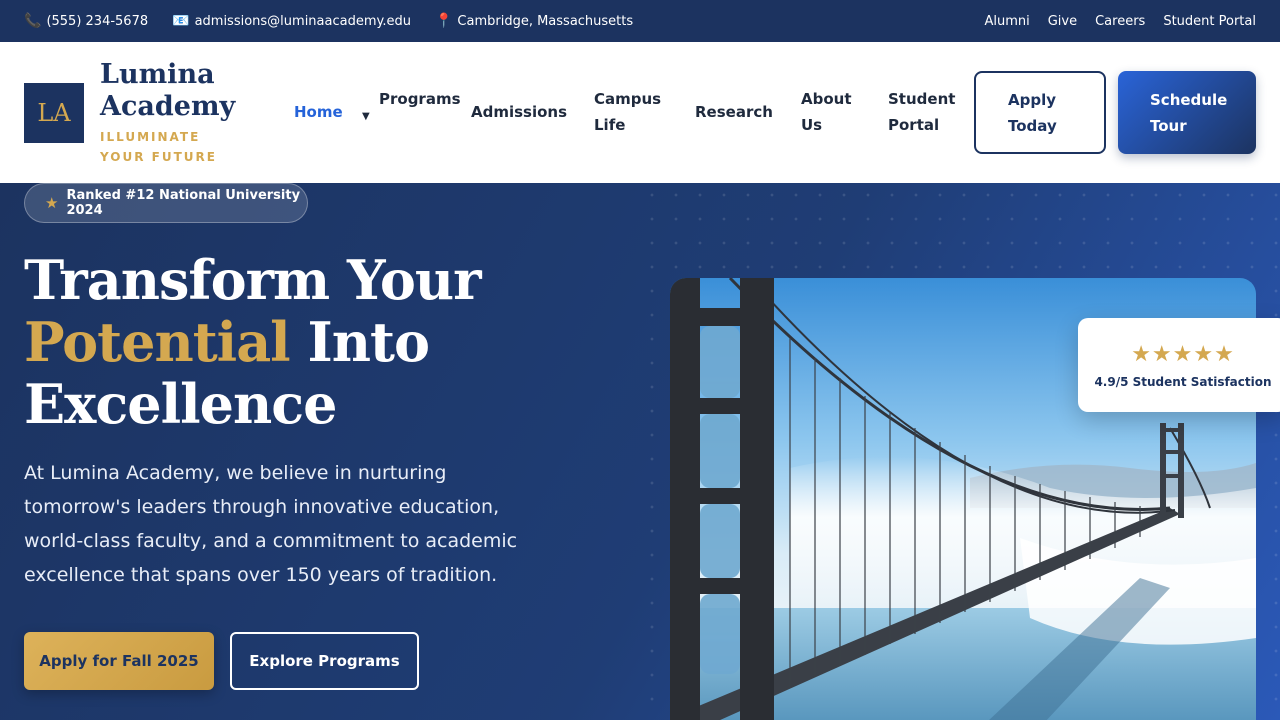 This screenshot has height=720, width=1280. Describe the element at coordinates (366, 116) in the screenshot. I see `chevron-down-icon: ▼` at that location.